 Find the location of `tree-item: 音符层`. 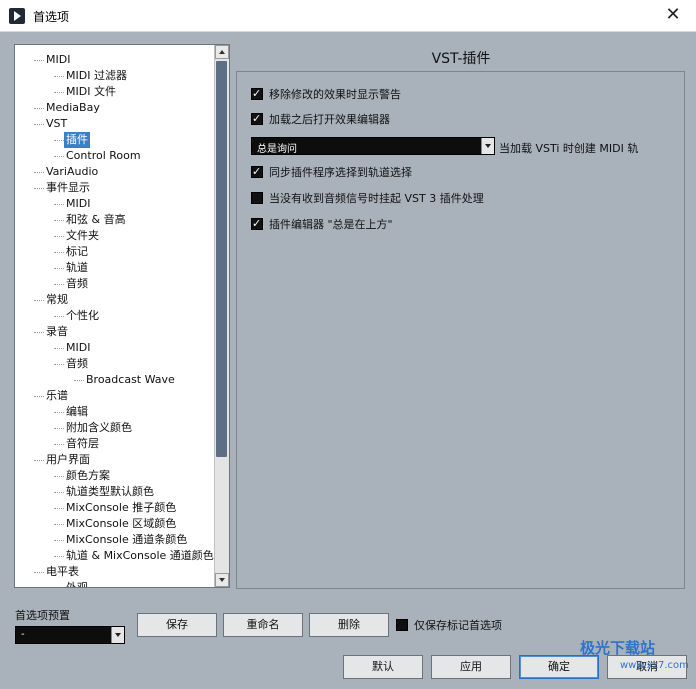

tree-item: 音符层 is located at coordinates (115, 444).